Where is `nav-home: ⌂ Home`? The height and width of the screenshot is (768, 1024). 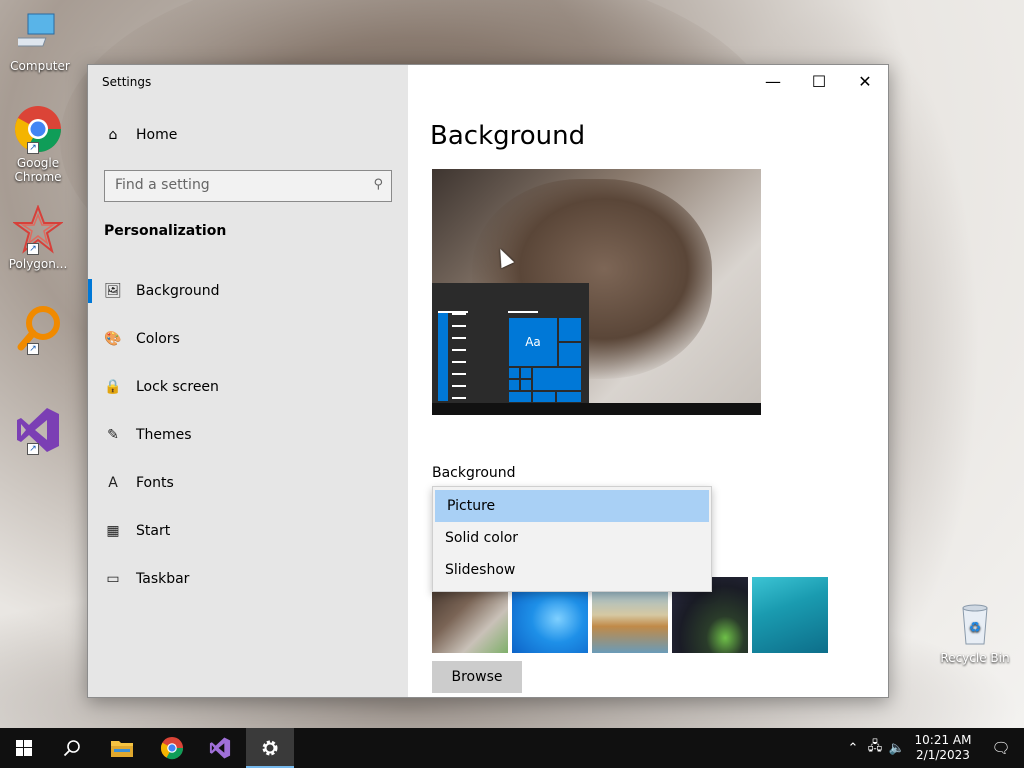
nav-home: ⌂ Home is located at coordinates (141, 135).